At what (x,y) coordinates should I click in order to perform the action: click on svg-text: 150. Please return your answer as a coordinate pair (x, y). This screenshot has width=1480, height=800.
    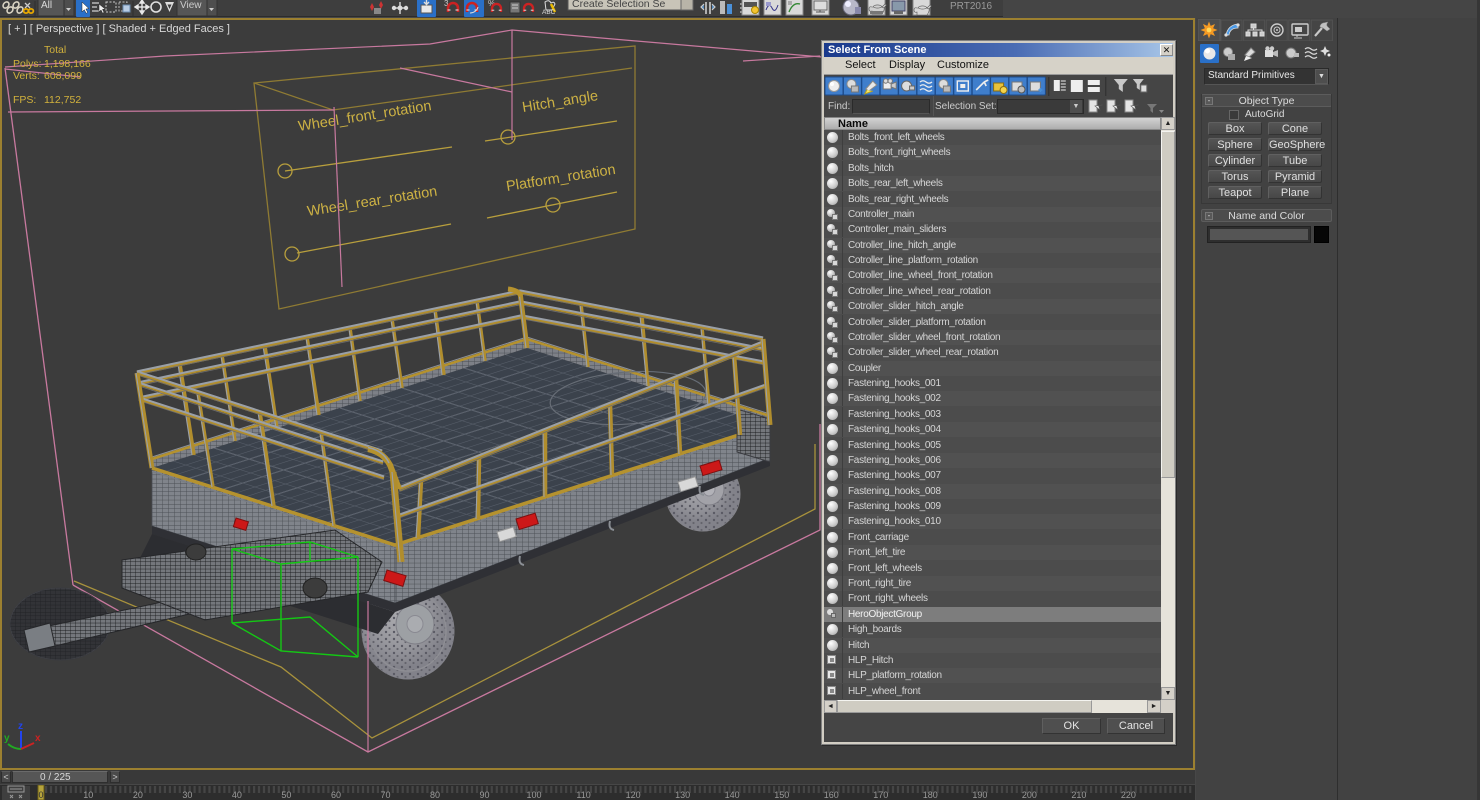
    Looking at the image, I should click on (781, 795).